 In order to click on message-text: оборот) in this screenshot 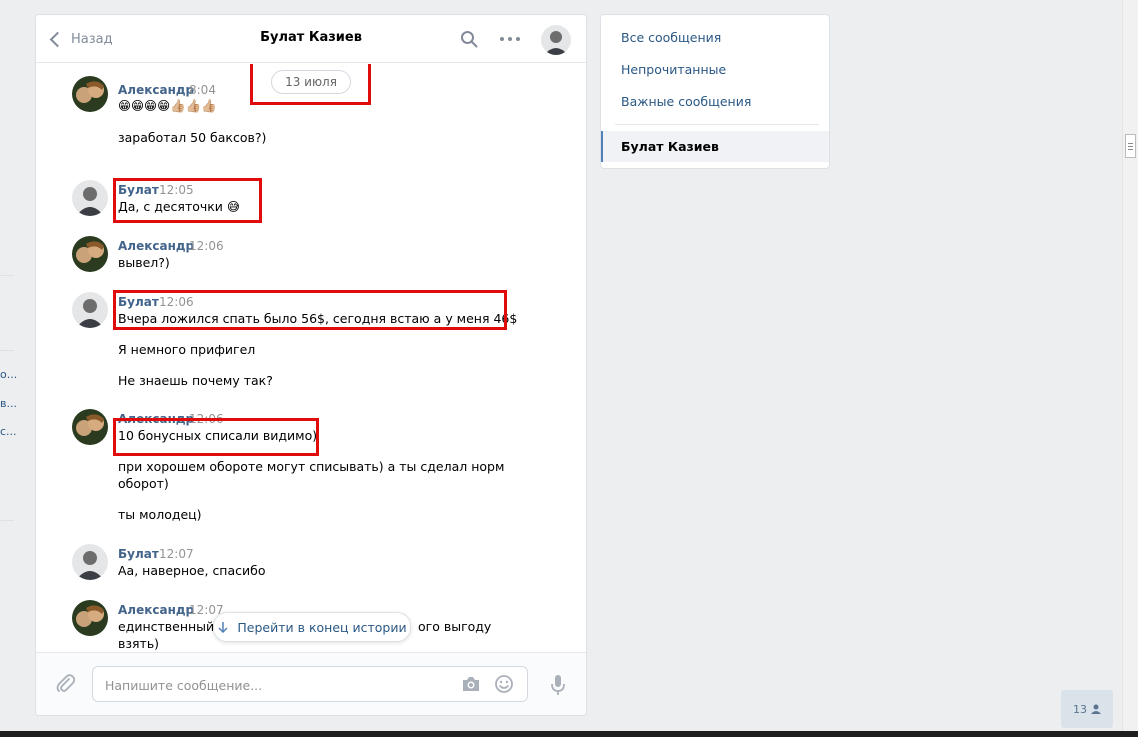, I will do `click(143, 483)`.